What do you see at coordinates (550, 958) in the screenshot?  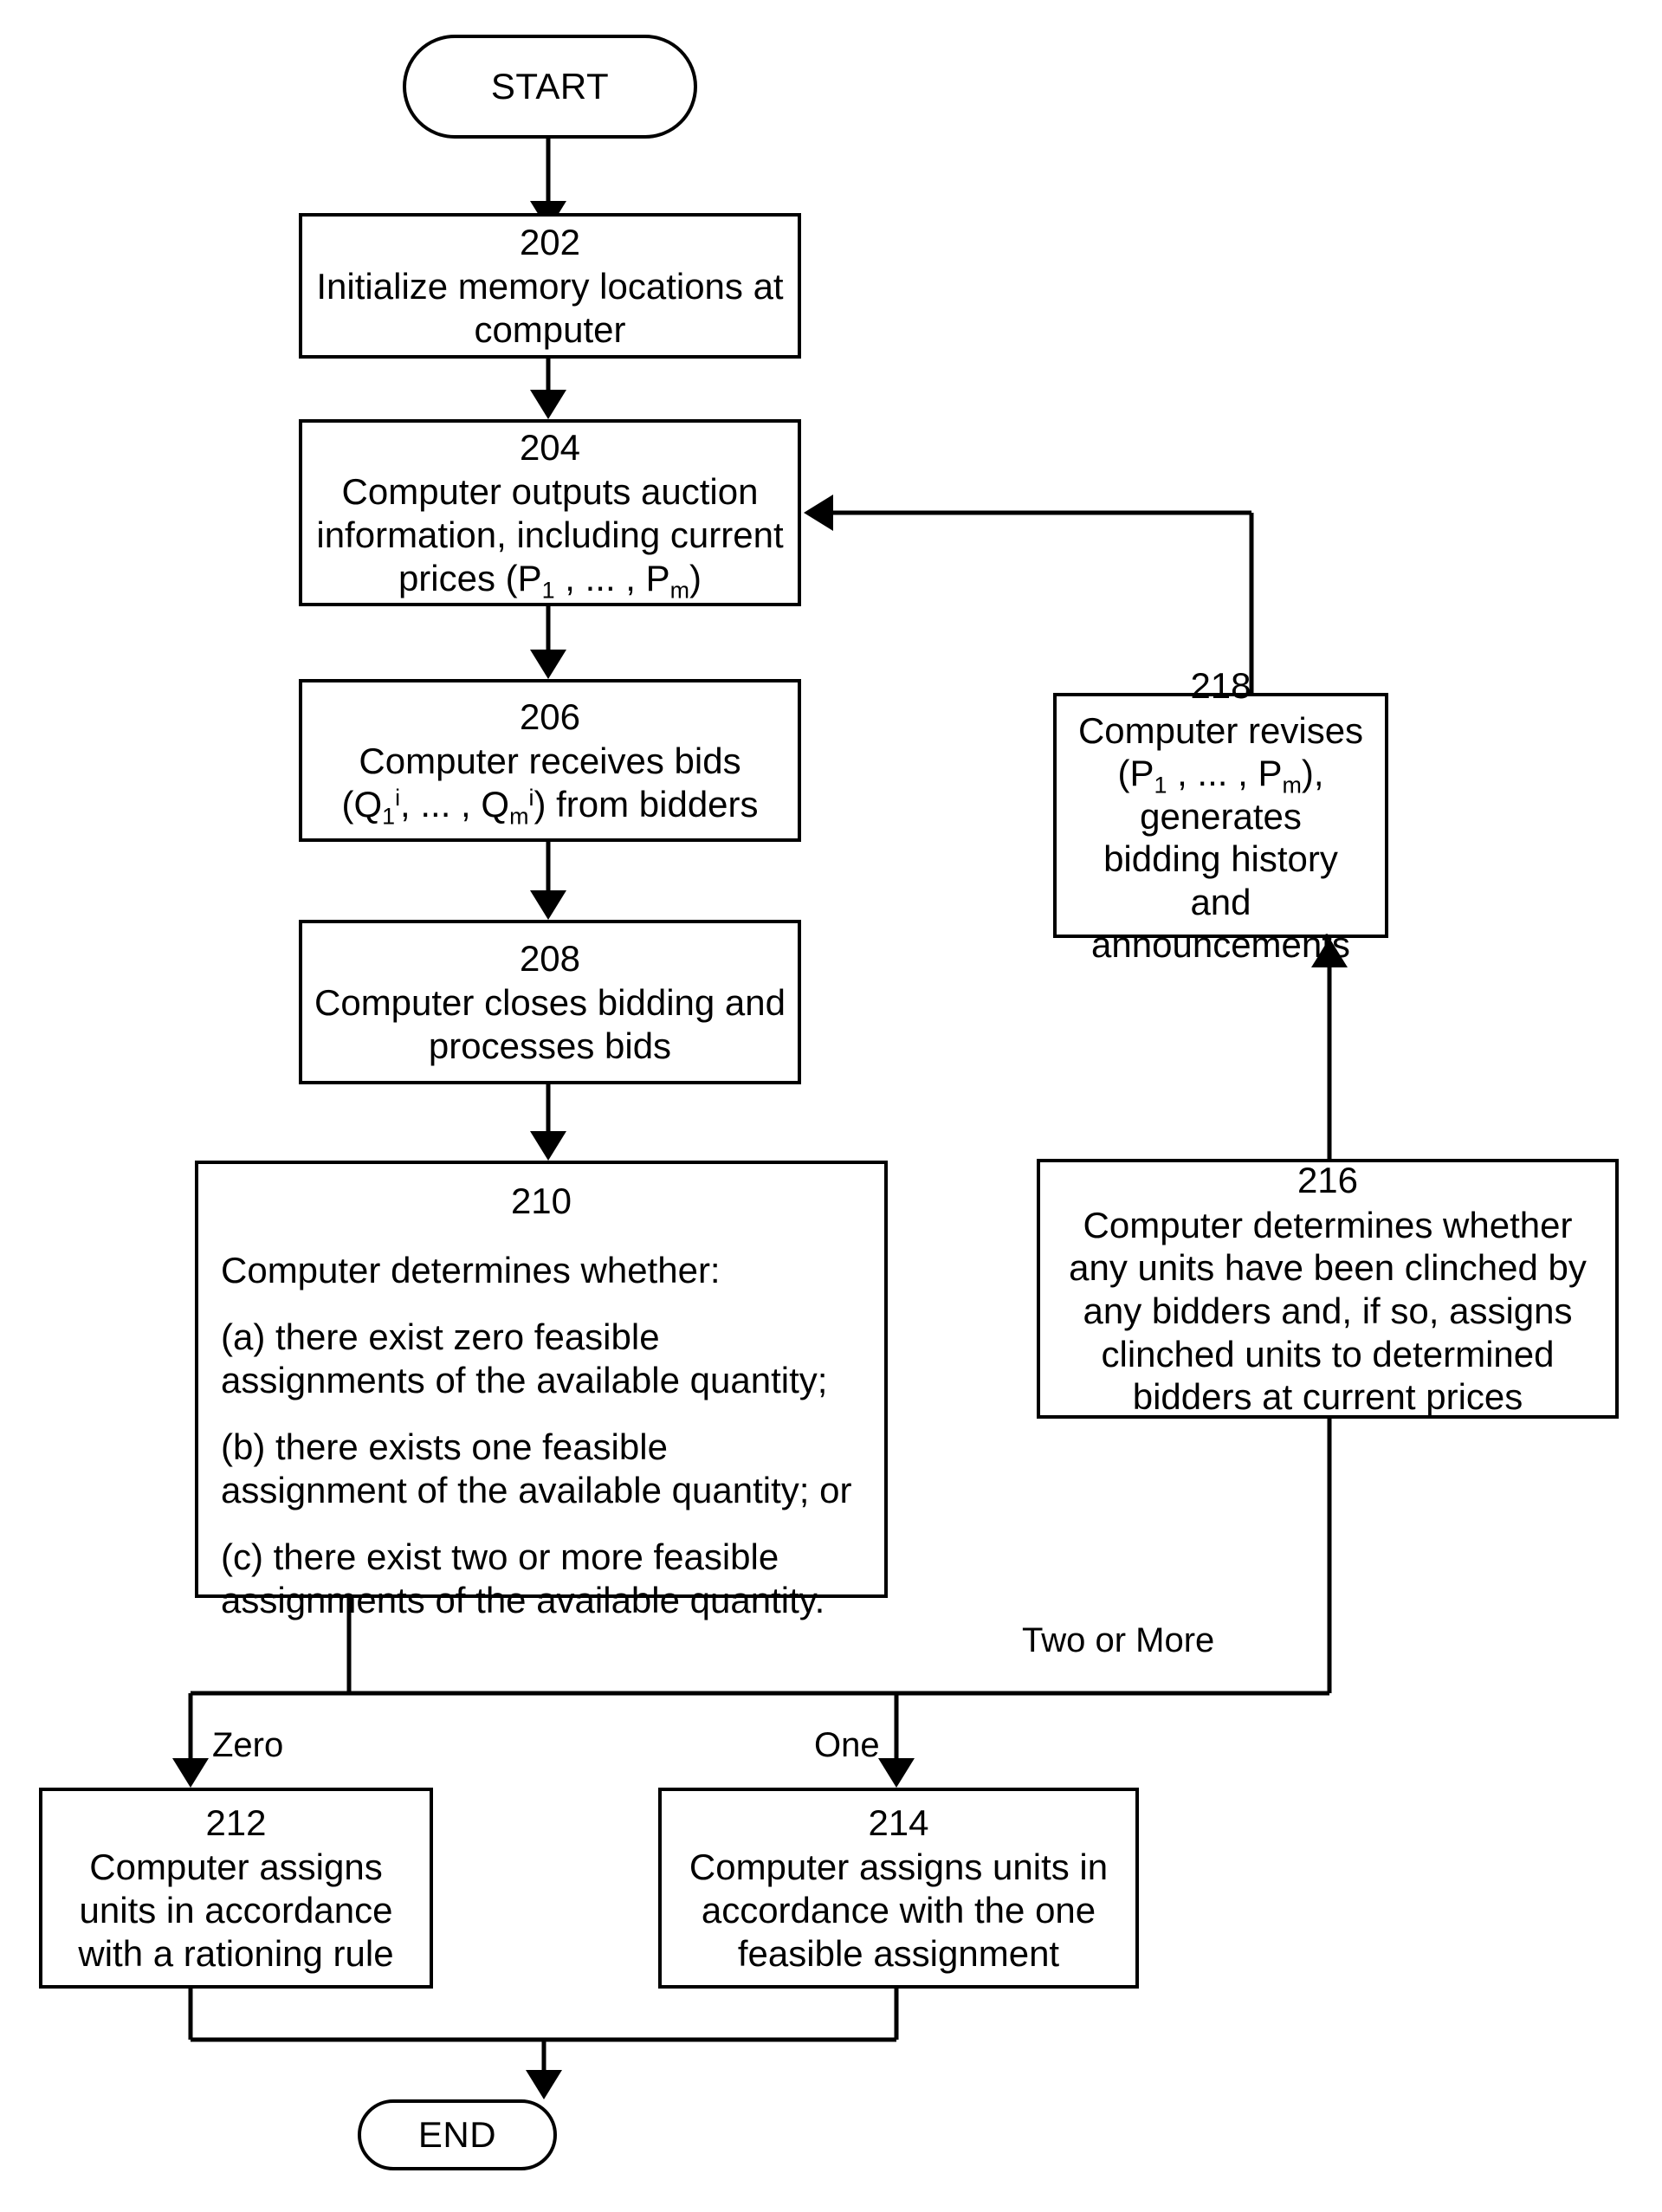 I see `ref-number-208: 208` at bounding box center [550, 958].